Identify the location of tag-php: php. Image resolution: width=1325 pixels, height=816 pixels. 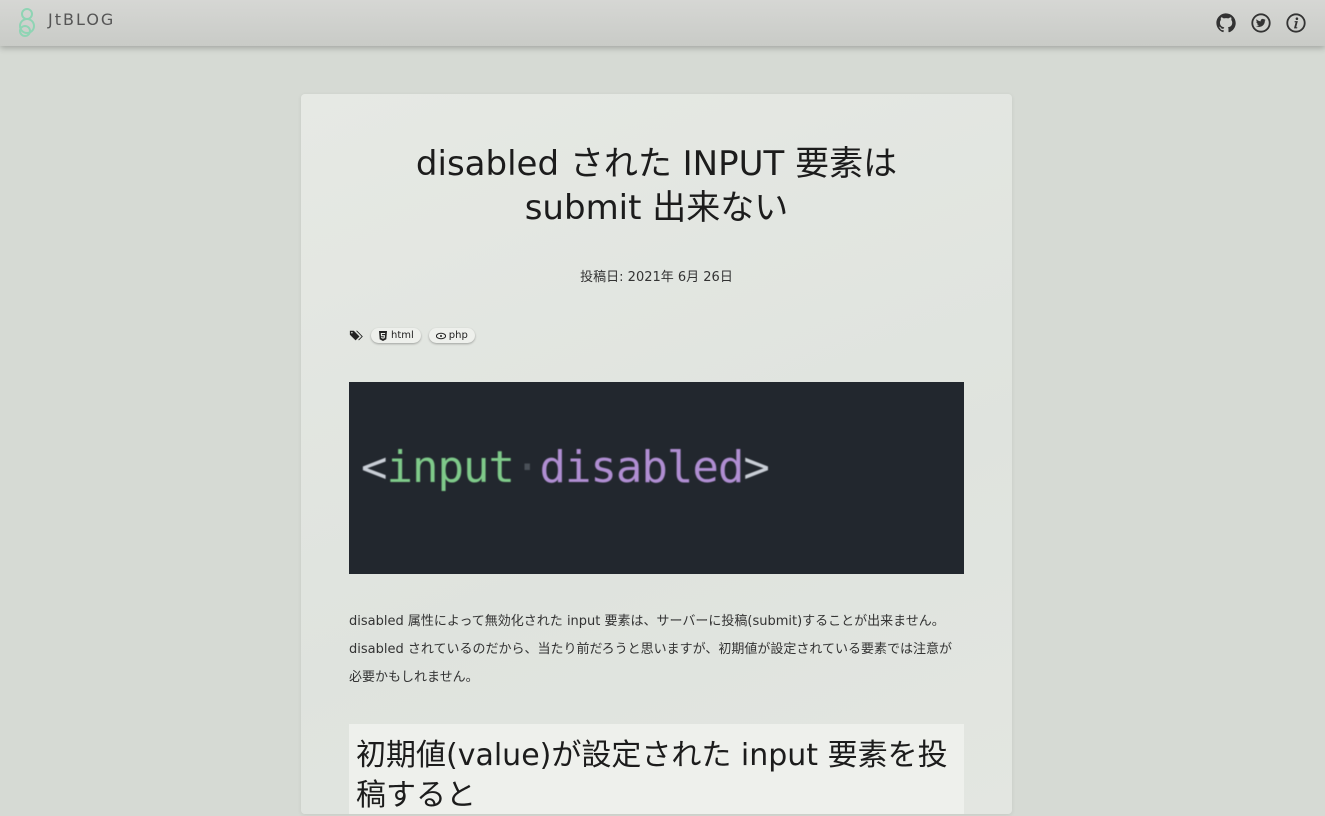
(451, 335).